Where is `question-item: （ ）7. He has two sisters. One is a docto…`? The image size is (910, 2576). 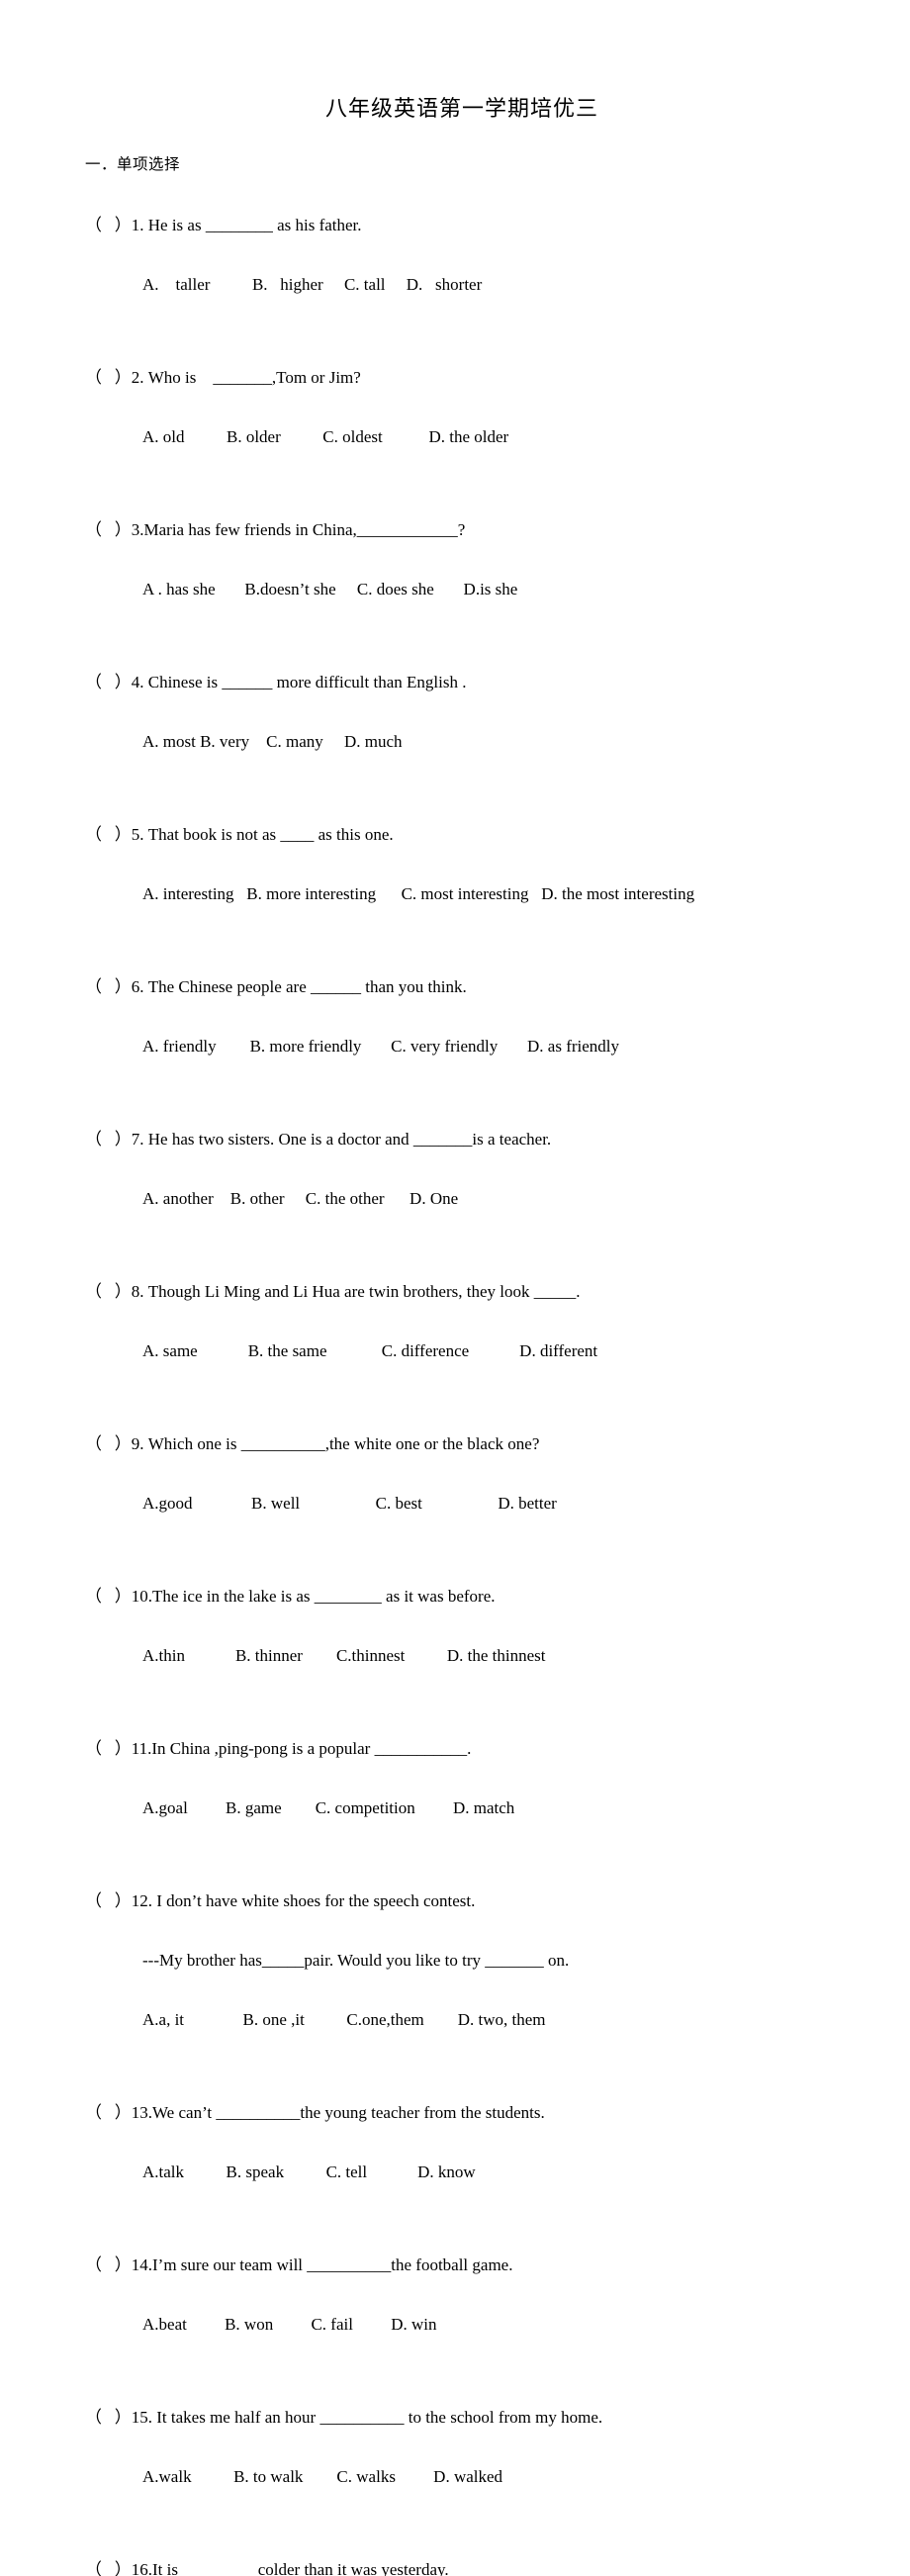 question-item: （ ）7. He has two sisters. One is a docto… is located at coordinates (462, 1169).